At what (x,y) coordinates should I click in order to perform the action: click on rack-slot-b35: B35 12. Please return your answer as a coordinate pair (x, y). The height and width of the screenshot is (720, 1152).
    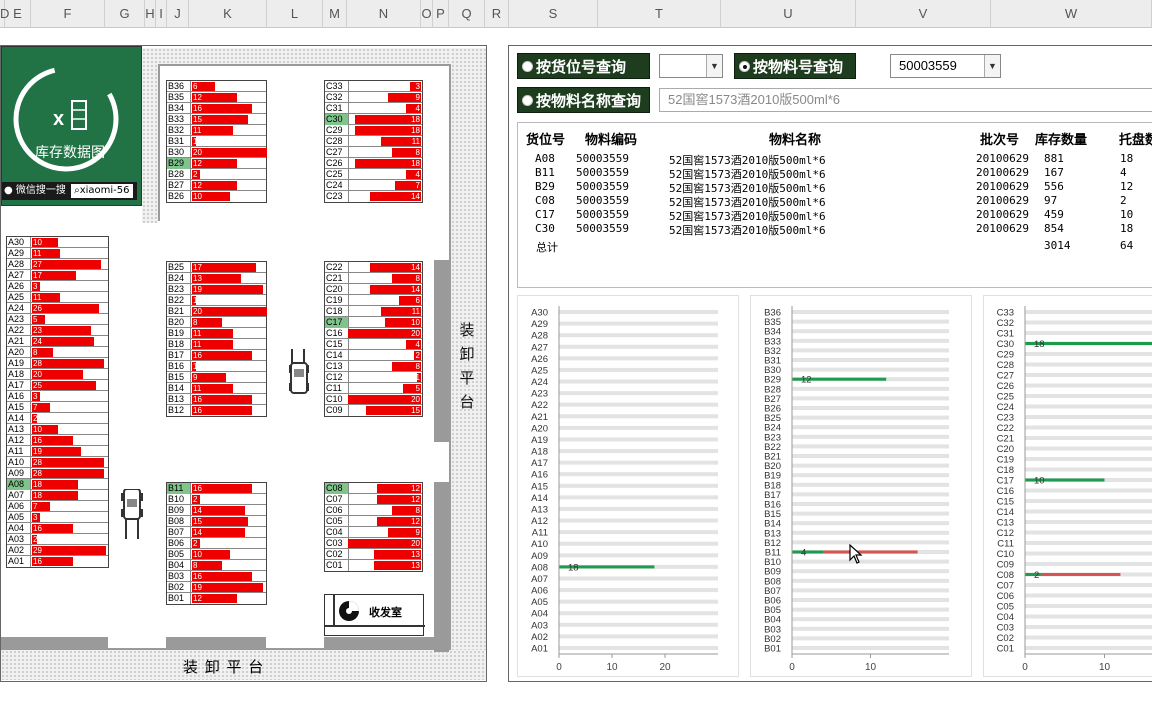
    Looking at the image, I should click on (216, 97).